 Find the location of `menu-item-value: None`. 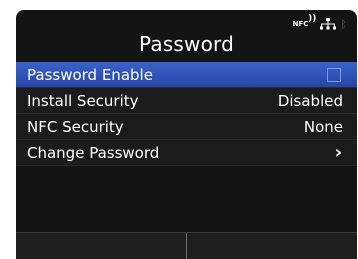

menu-item-value: None is located at coordinates (323, 126).